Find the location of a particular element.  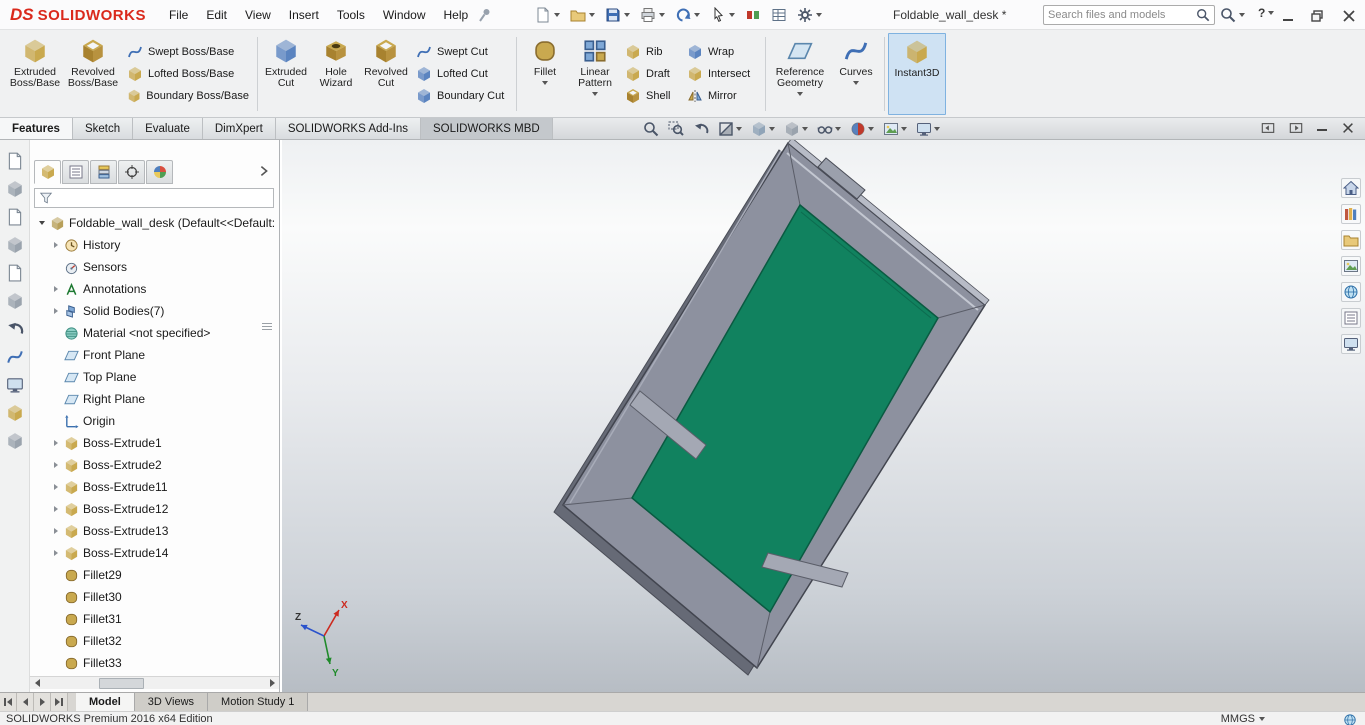

scrollbar-track is located at coordinates (154, 683).